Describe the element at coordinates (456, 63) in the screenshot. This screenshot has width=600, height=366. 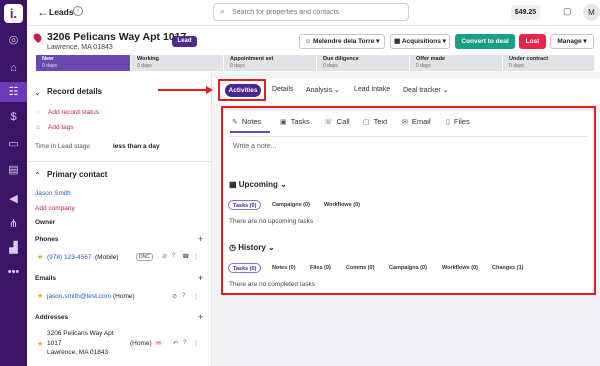
I see `stage-offer-made: Offer made 0 days` at that location.